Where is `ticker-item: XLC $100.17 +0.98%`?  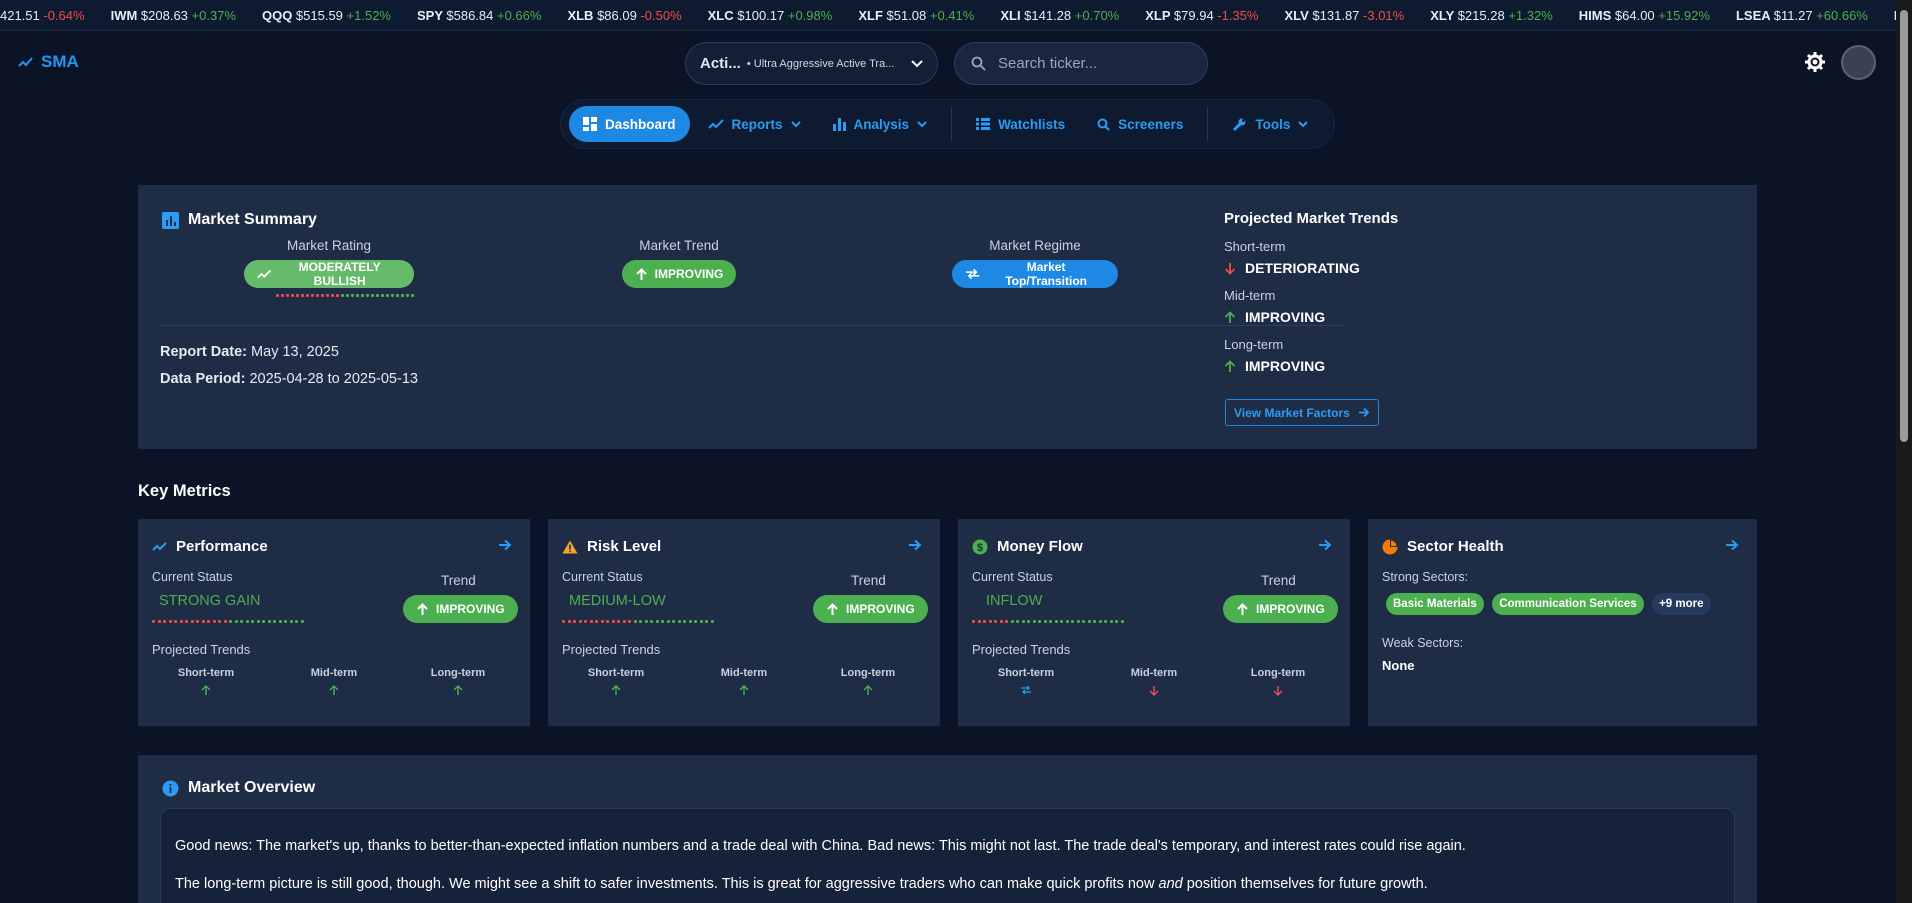 ticker-item: XLC $100.17 +0.98% is located at coordinates (770, 15).